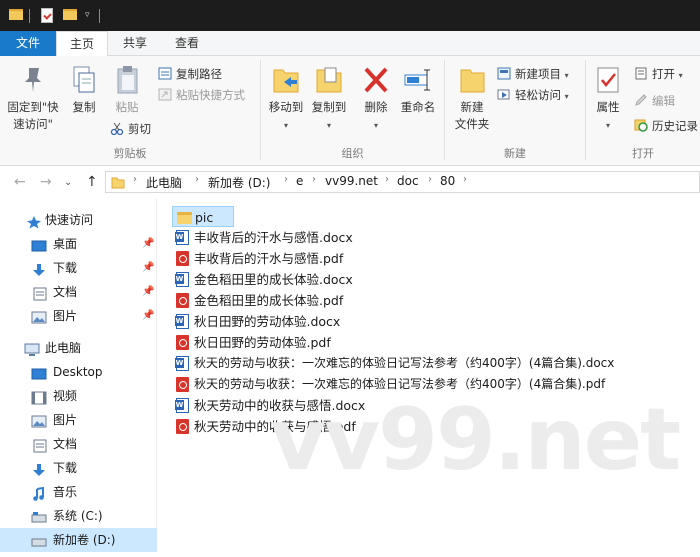 The height and width of the screenshot is (557, 700). I want to click on new-item-label: 新建项目, so click(538, 74).